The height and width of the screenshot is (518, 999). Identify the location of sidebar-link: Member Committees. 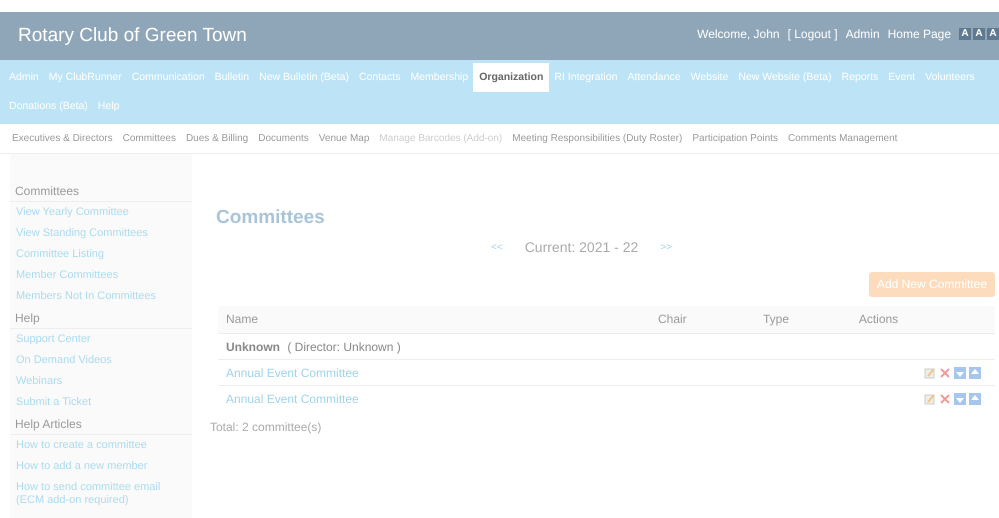
(101, 275).